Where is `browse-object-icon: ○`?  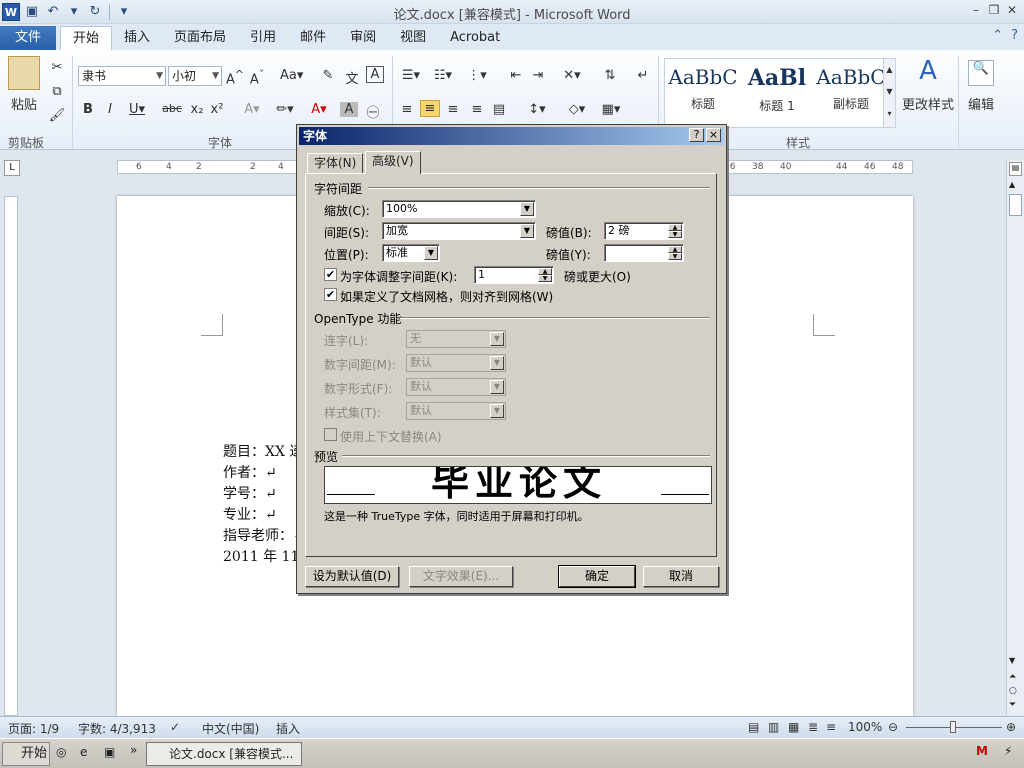
browse-object-icon: ○ is located at coordinates (1013, 691).